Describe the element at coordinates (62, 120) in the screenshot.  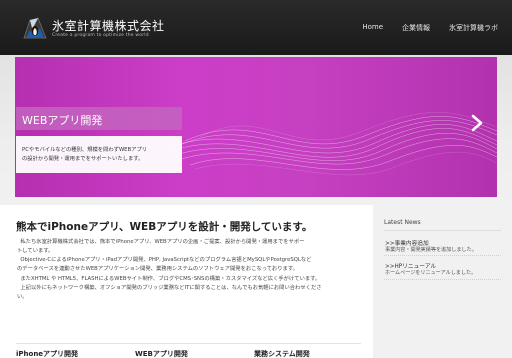
I see `slide-title: WEBアプリ開発` at that location.